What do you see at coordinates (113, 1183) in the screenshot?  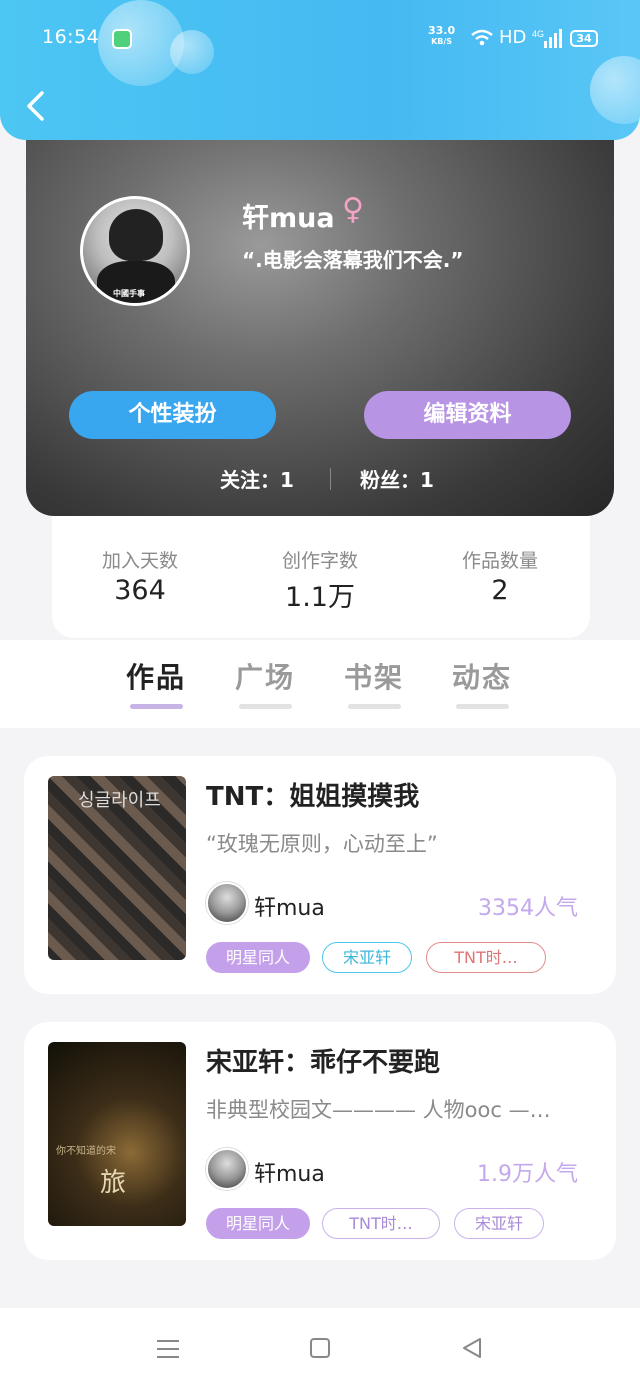 I see `cover-title: 旅` at bounding box center [113, 1183].